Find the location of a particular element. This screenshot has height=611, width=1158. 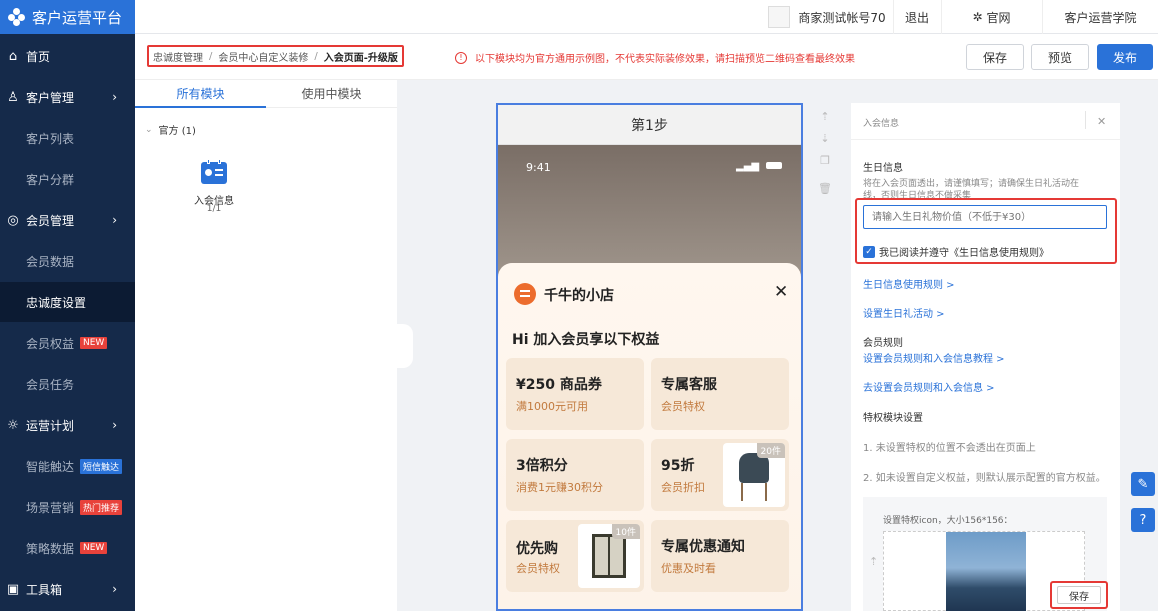

benefit-card: 优先购 会员特权 10件 is located at coordinates (575, 556).